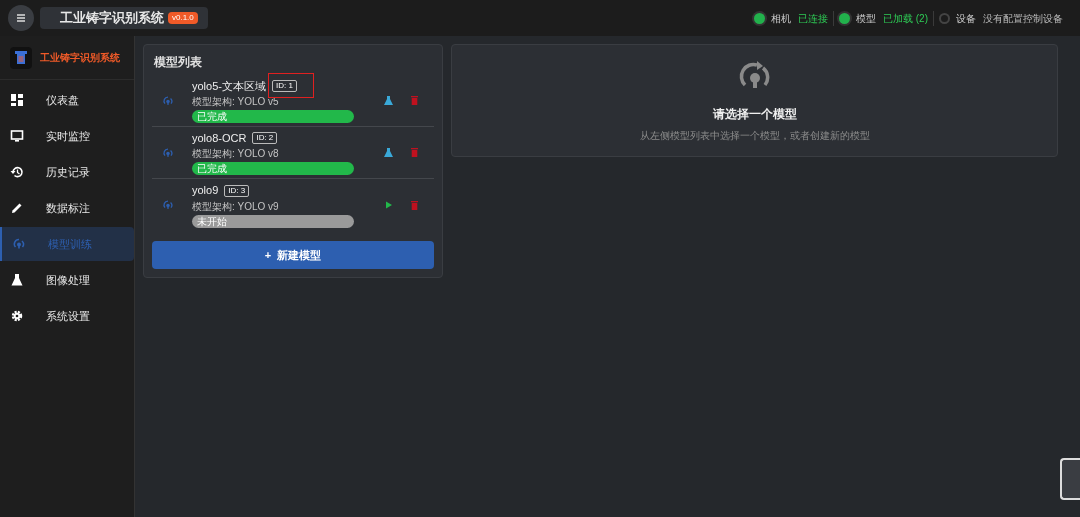 This screenshot has height=517, width=1080. Describe the element at coordinates (183, 18) in the screenshot. I see `version-badge: v0.1.0` at that location.